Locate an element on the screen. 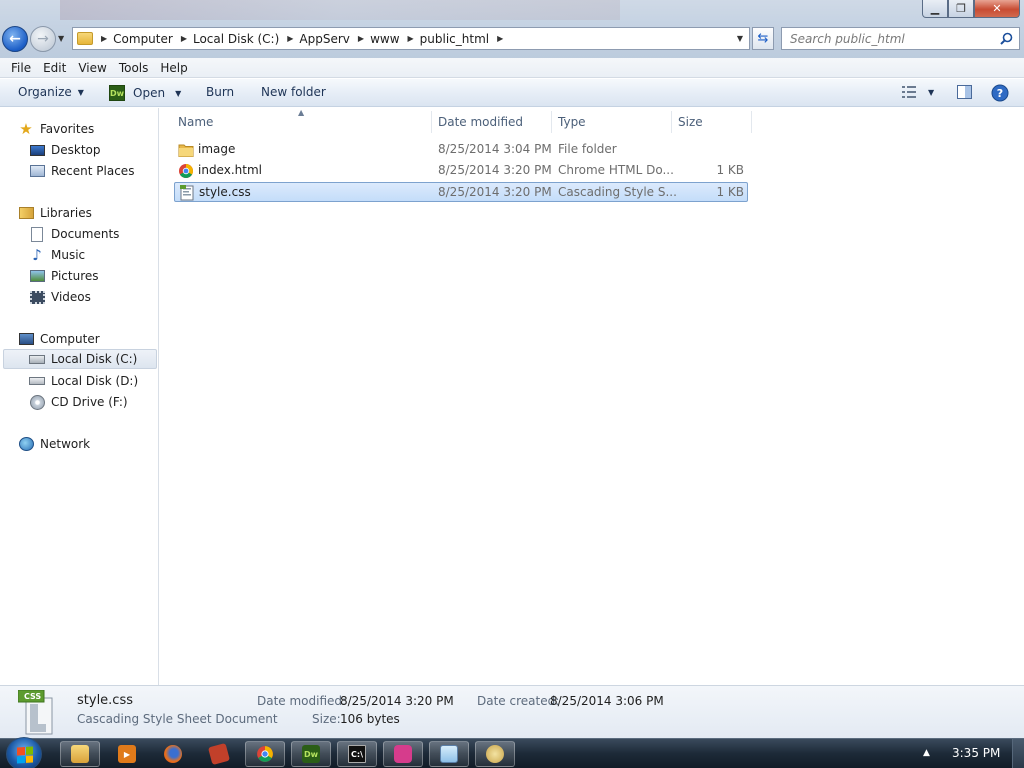 The image size is (1024, 768). taskbar-chrome is located at coordinates (265, 754).